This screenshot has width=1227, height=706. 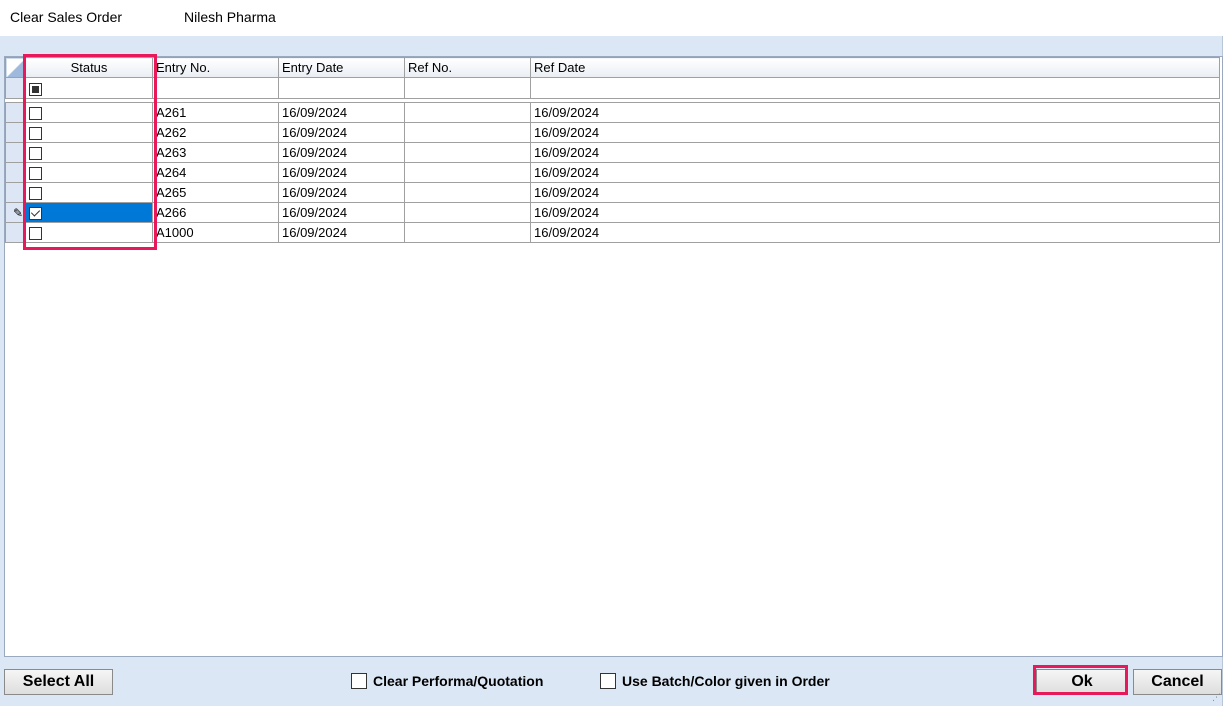 I want to click on grid-corner, so click(x=15, y=67).